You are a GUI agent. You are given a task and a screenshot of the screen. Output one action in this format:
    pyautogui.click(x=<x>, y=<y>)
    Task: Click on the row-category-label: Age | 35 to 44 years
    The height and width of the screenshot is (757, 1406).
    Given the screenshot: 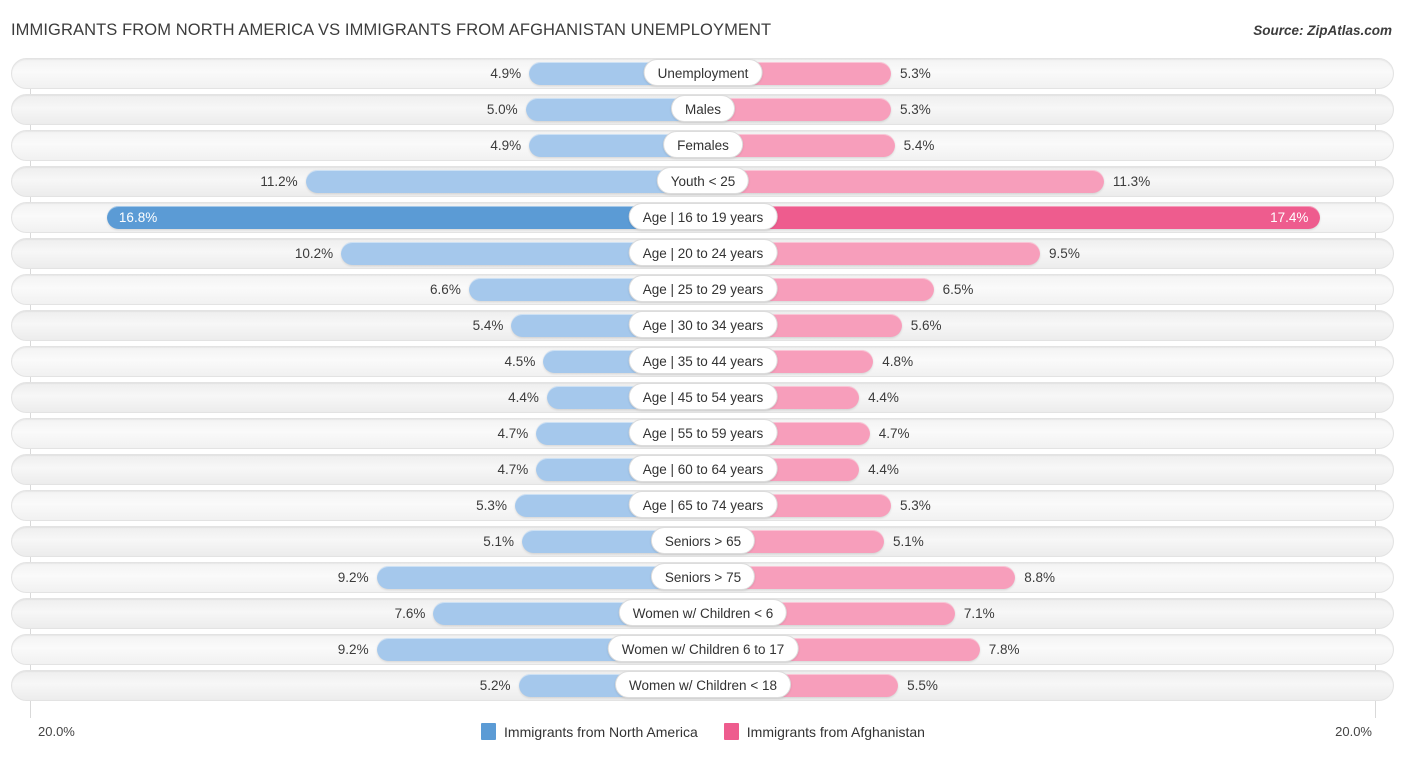 What is the action you would take?
    pyautogui.click(x=703, y=360)
    